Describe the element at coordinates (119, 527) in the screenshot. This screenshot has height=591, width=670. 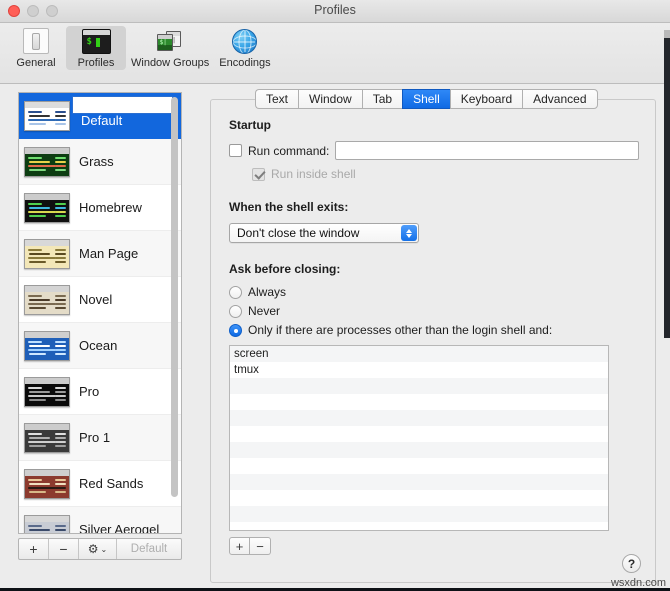
I see `profile-name: Silver Aerogel` at that location.